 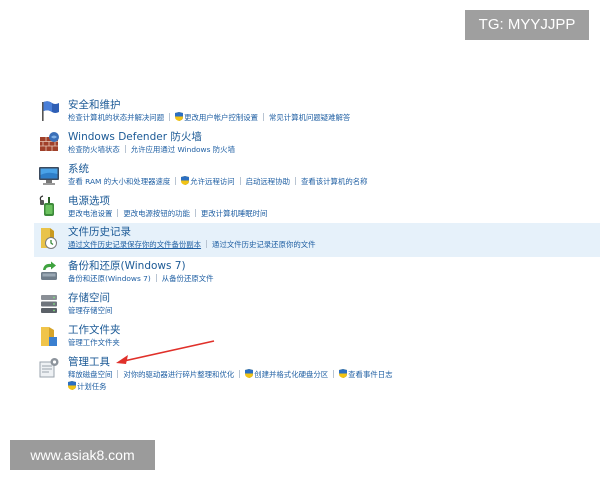 I want to click on link-backup-copies: 通过文件历史记录保存你的文件备份副本, so click(x=134, y=244).